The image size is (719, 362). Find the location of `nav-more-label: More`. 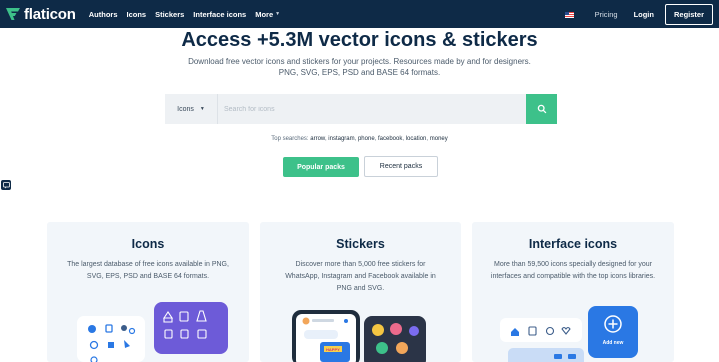

nav-more-label: More is located at coordinates (264, 14).